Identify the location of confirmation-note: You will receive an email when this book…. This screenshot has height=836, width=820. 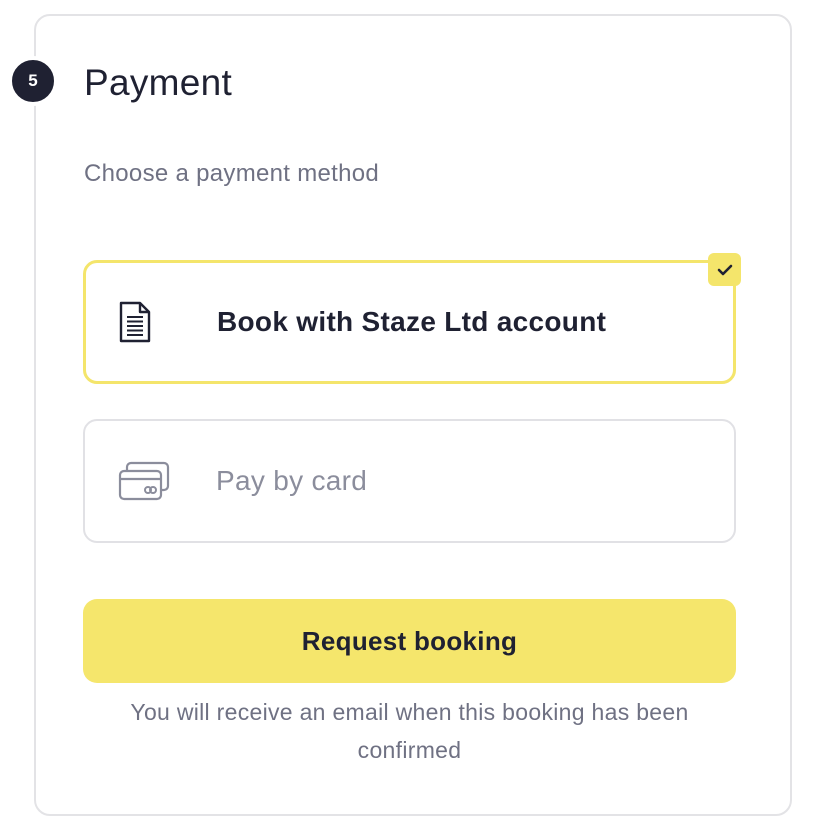
(409, 731).